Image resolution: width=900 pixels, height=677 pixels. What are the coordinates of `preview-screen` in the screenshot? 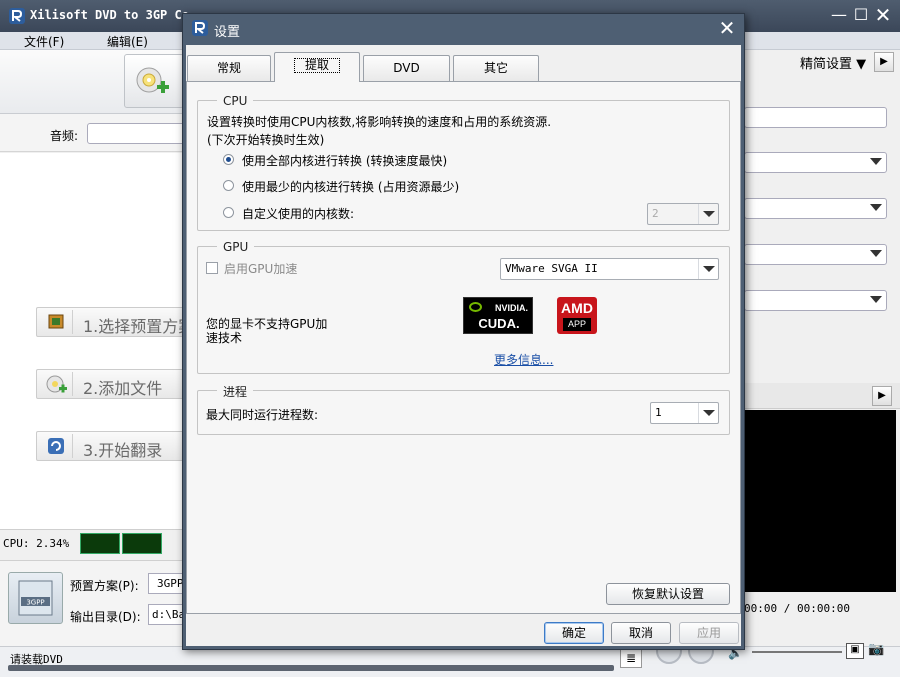 It's located at (820, 501).